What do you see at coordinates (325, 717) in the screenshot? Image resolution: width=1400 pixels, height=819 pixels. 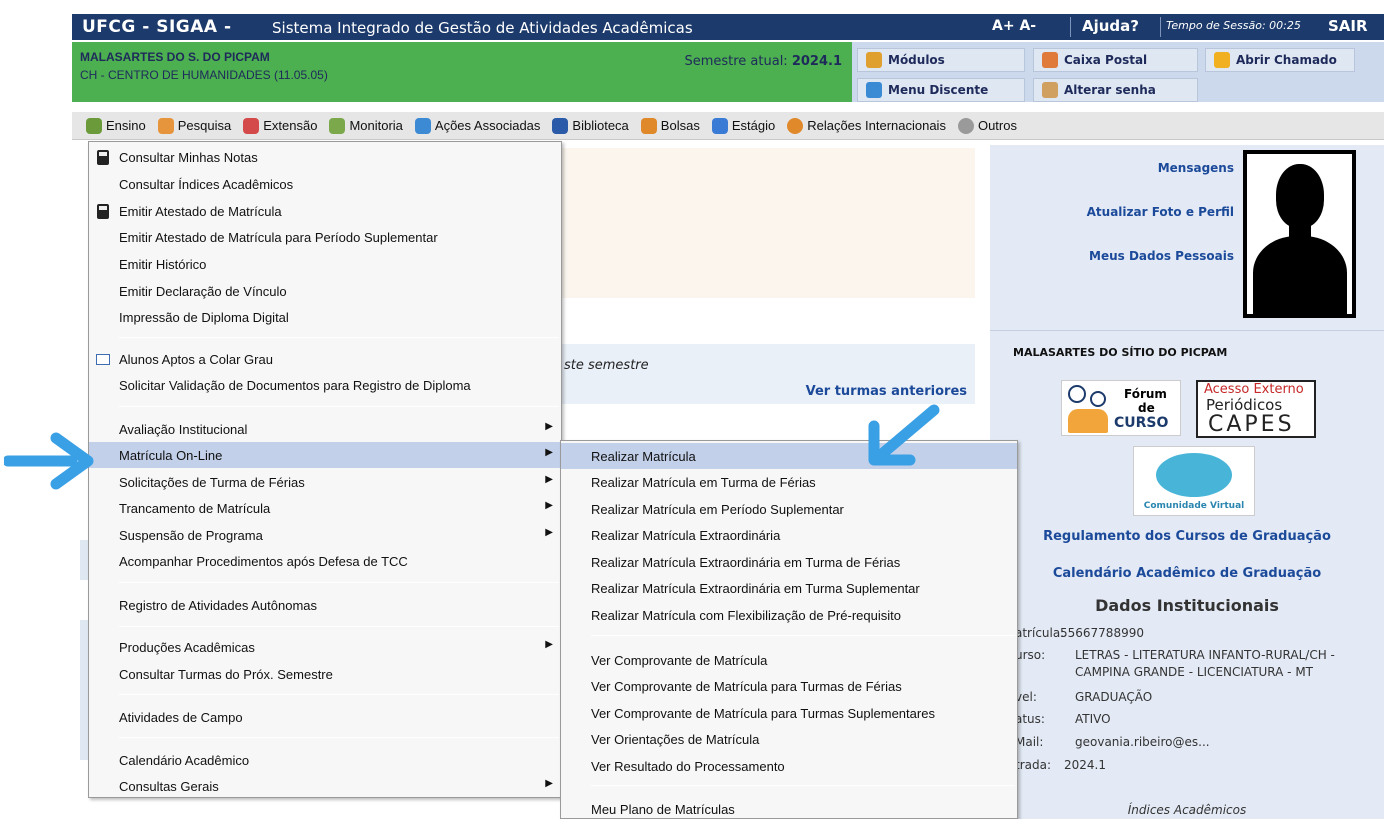 I see `menu-item-atividades-campo: Atividades de Campo` at bounding box center [325, 717].